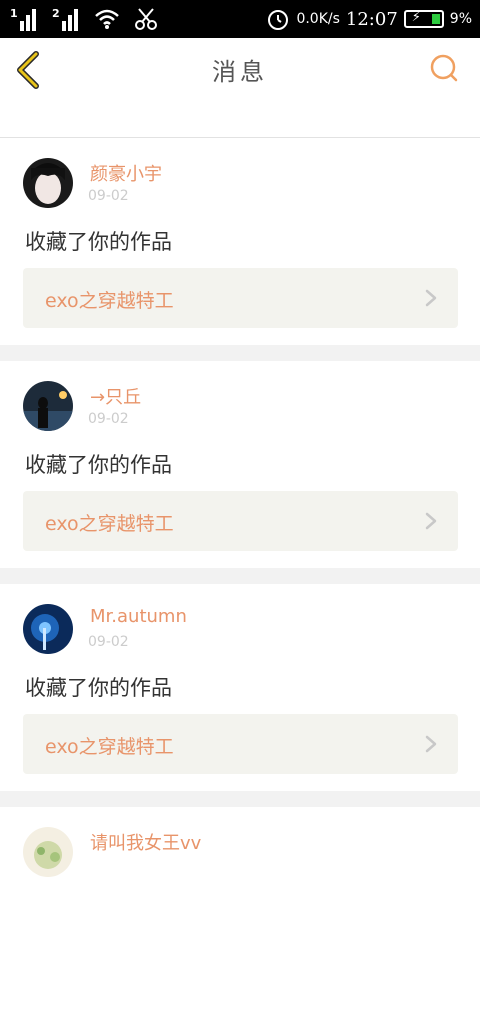 This screenshot has height=1014, width=480. I want to click on username: 请叫我女王vv, so click(145, 842).